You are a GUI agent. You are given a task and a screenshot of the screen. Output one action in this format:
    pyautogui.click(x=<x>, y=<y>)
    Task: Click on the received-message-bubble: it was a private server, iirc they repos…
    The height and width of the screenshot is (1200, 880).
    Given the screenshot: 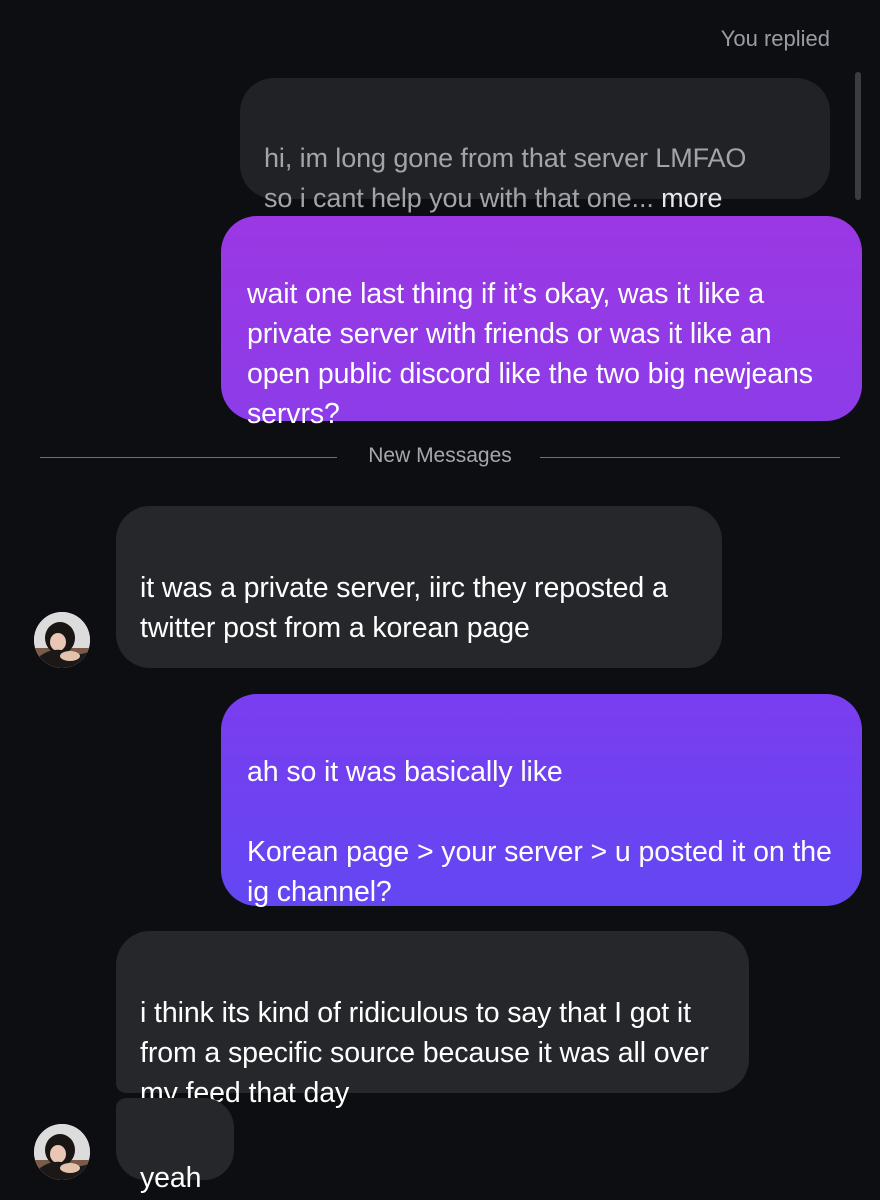 What is the action you would take?
    pyautogui.click(x=419, y=587)
    